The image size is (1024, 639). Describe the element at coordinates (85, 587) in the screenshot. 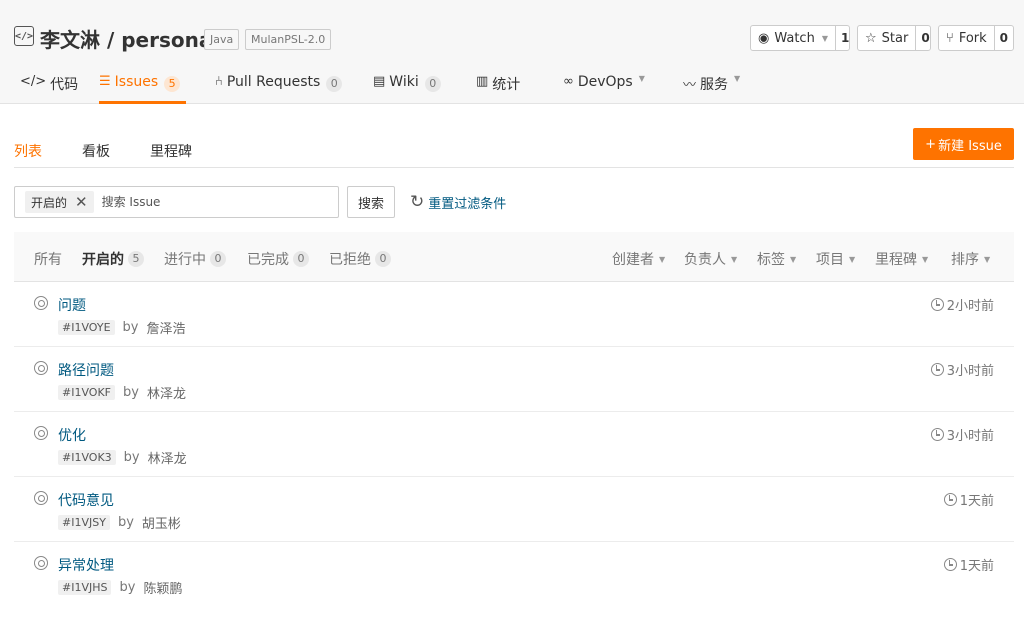

I see `issue-id: #I1VJHS` at that location.